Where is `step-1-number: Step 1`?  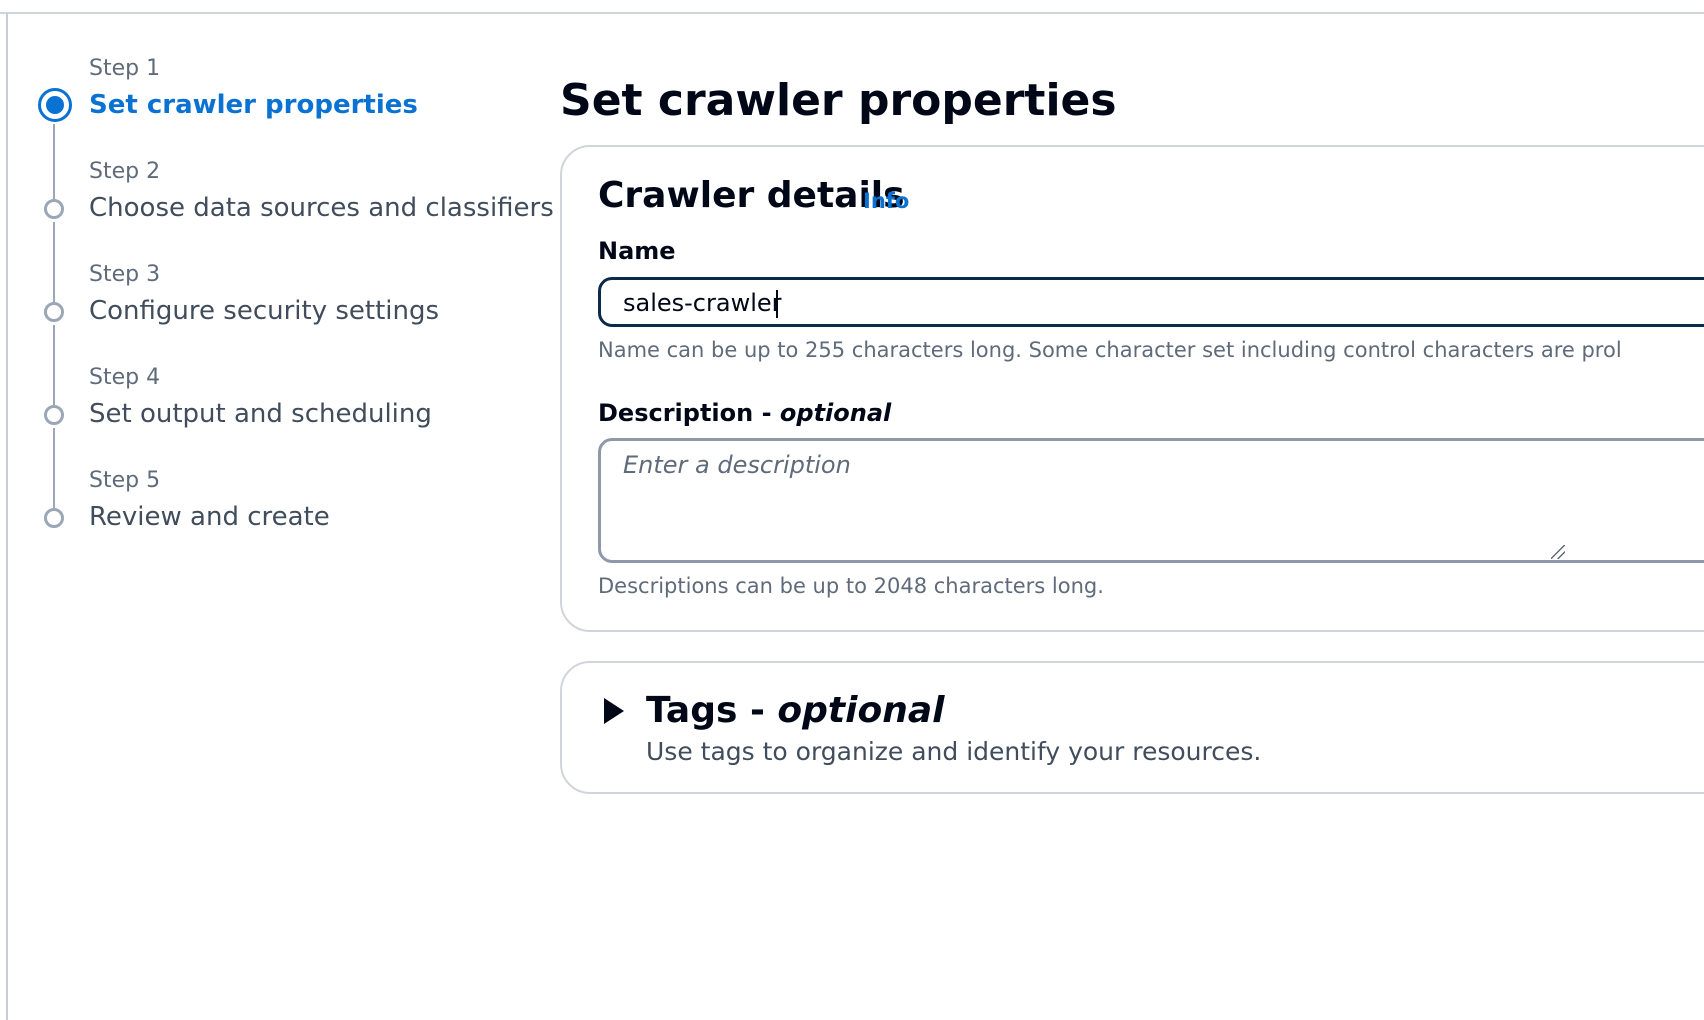 step-1-number: Step 1 is located at coordinates (125, 68).